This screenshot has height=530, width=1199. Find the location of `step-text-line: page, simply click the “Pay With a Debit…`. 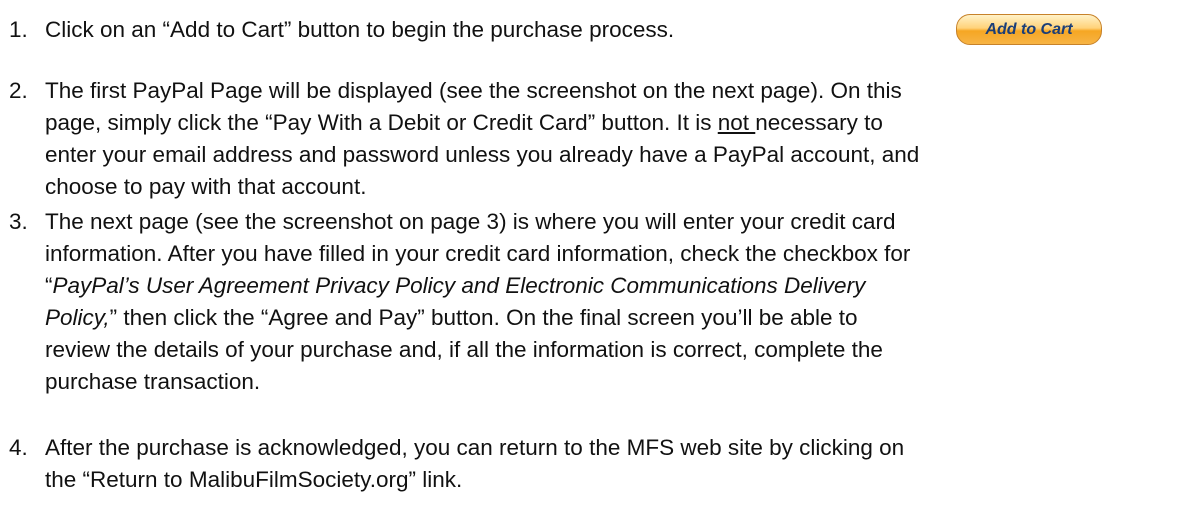

step-text-line: page, simply click the “Pay With a Debit… is located at coordinates (620, 123).